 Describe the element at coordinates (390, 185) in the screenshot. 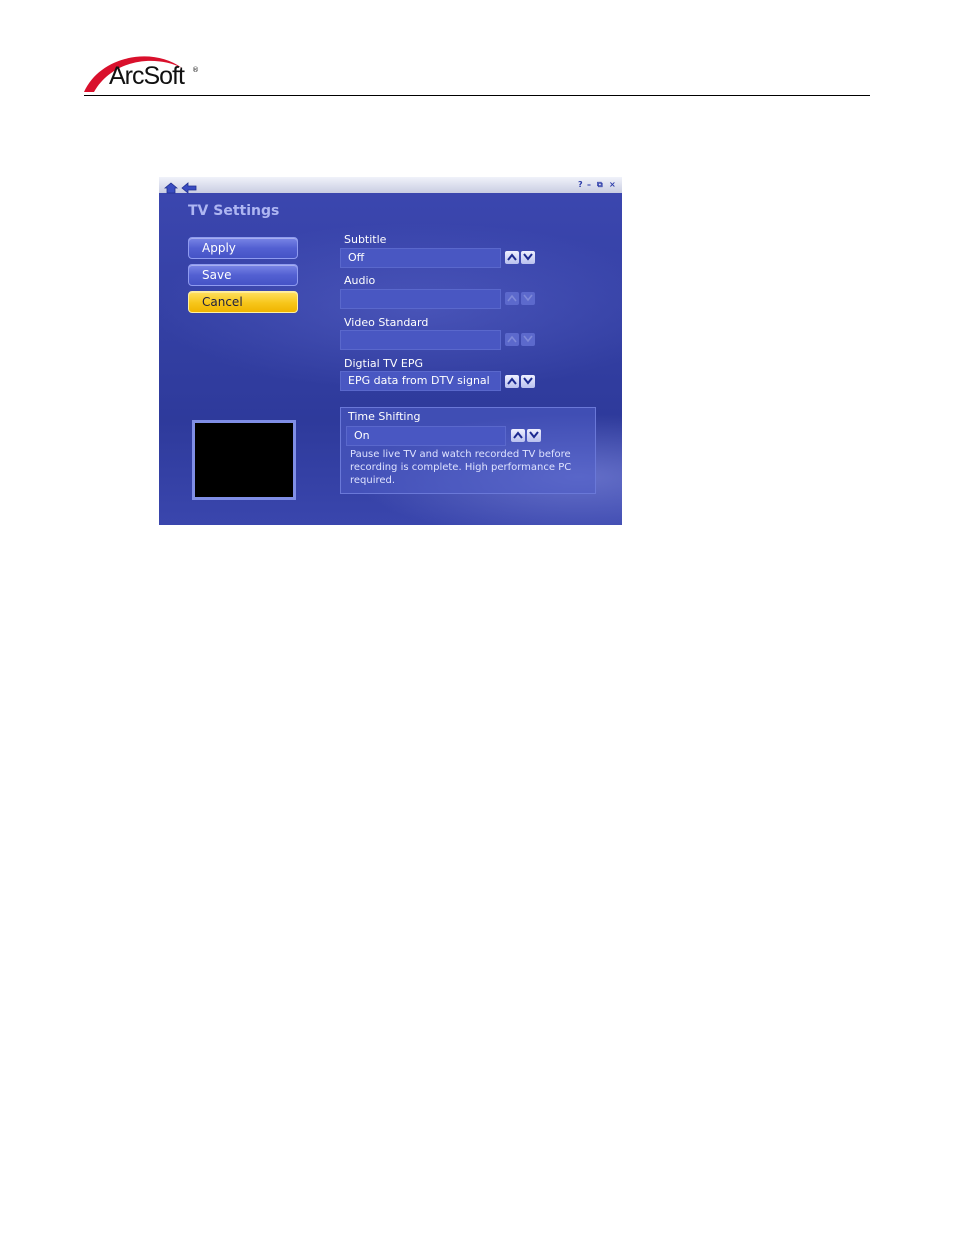

I see `title-bar: ? – ⧉ ×` at that location.